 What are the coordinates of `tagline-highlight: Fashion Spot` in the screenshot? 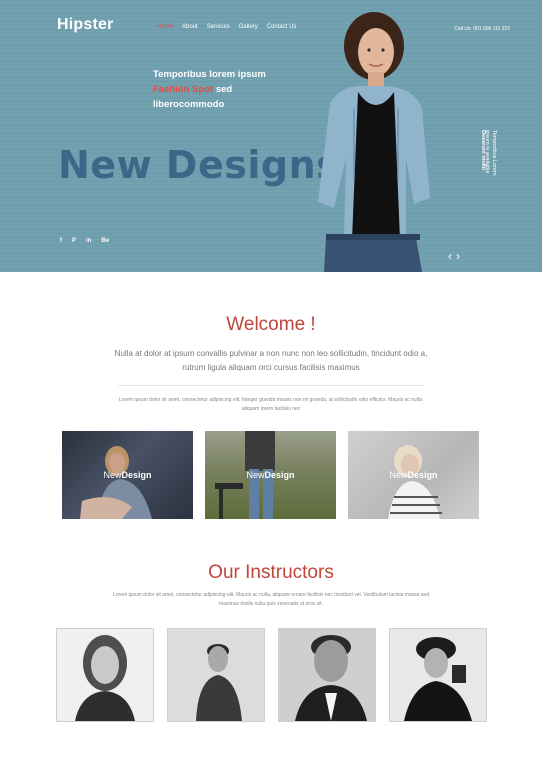 It's located at (183, 89).